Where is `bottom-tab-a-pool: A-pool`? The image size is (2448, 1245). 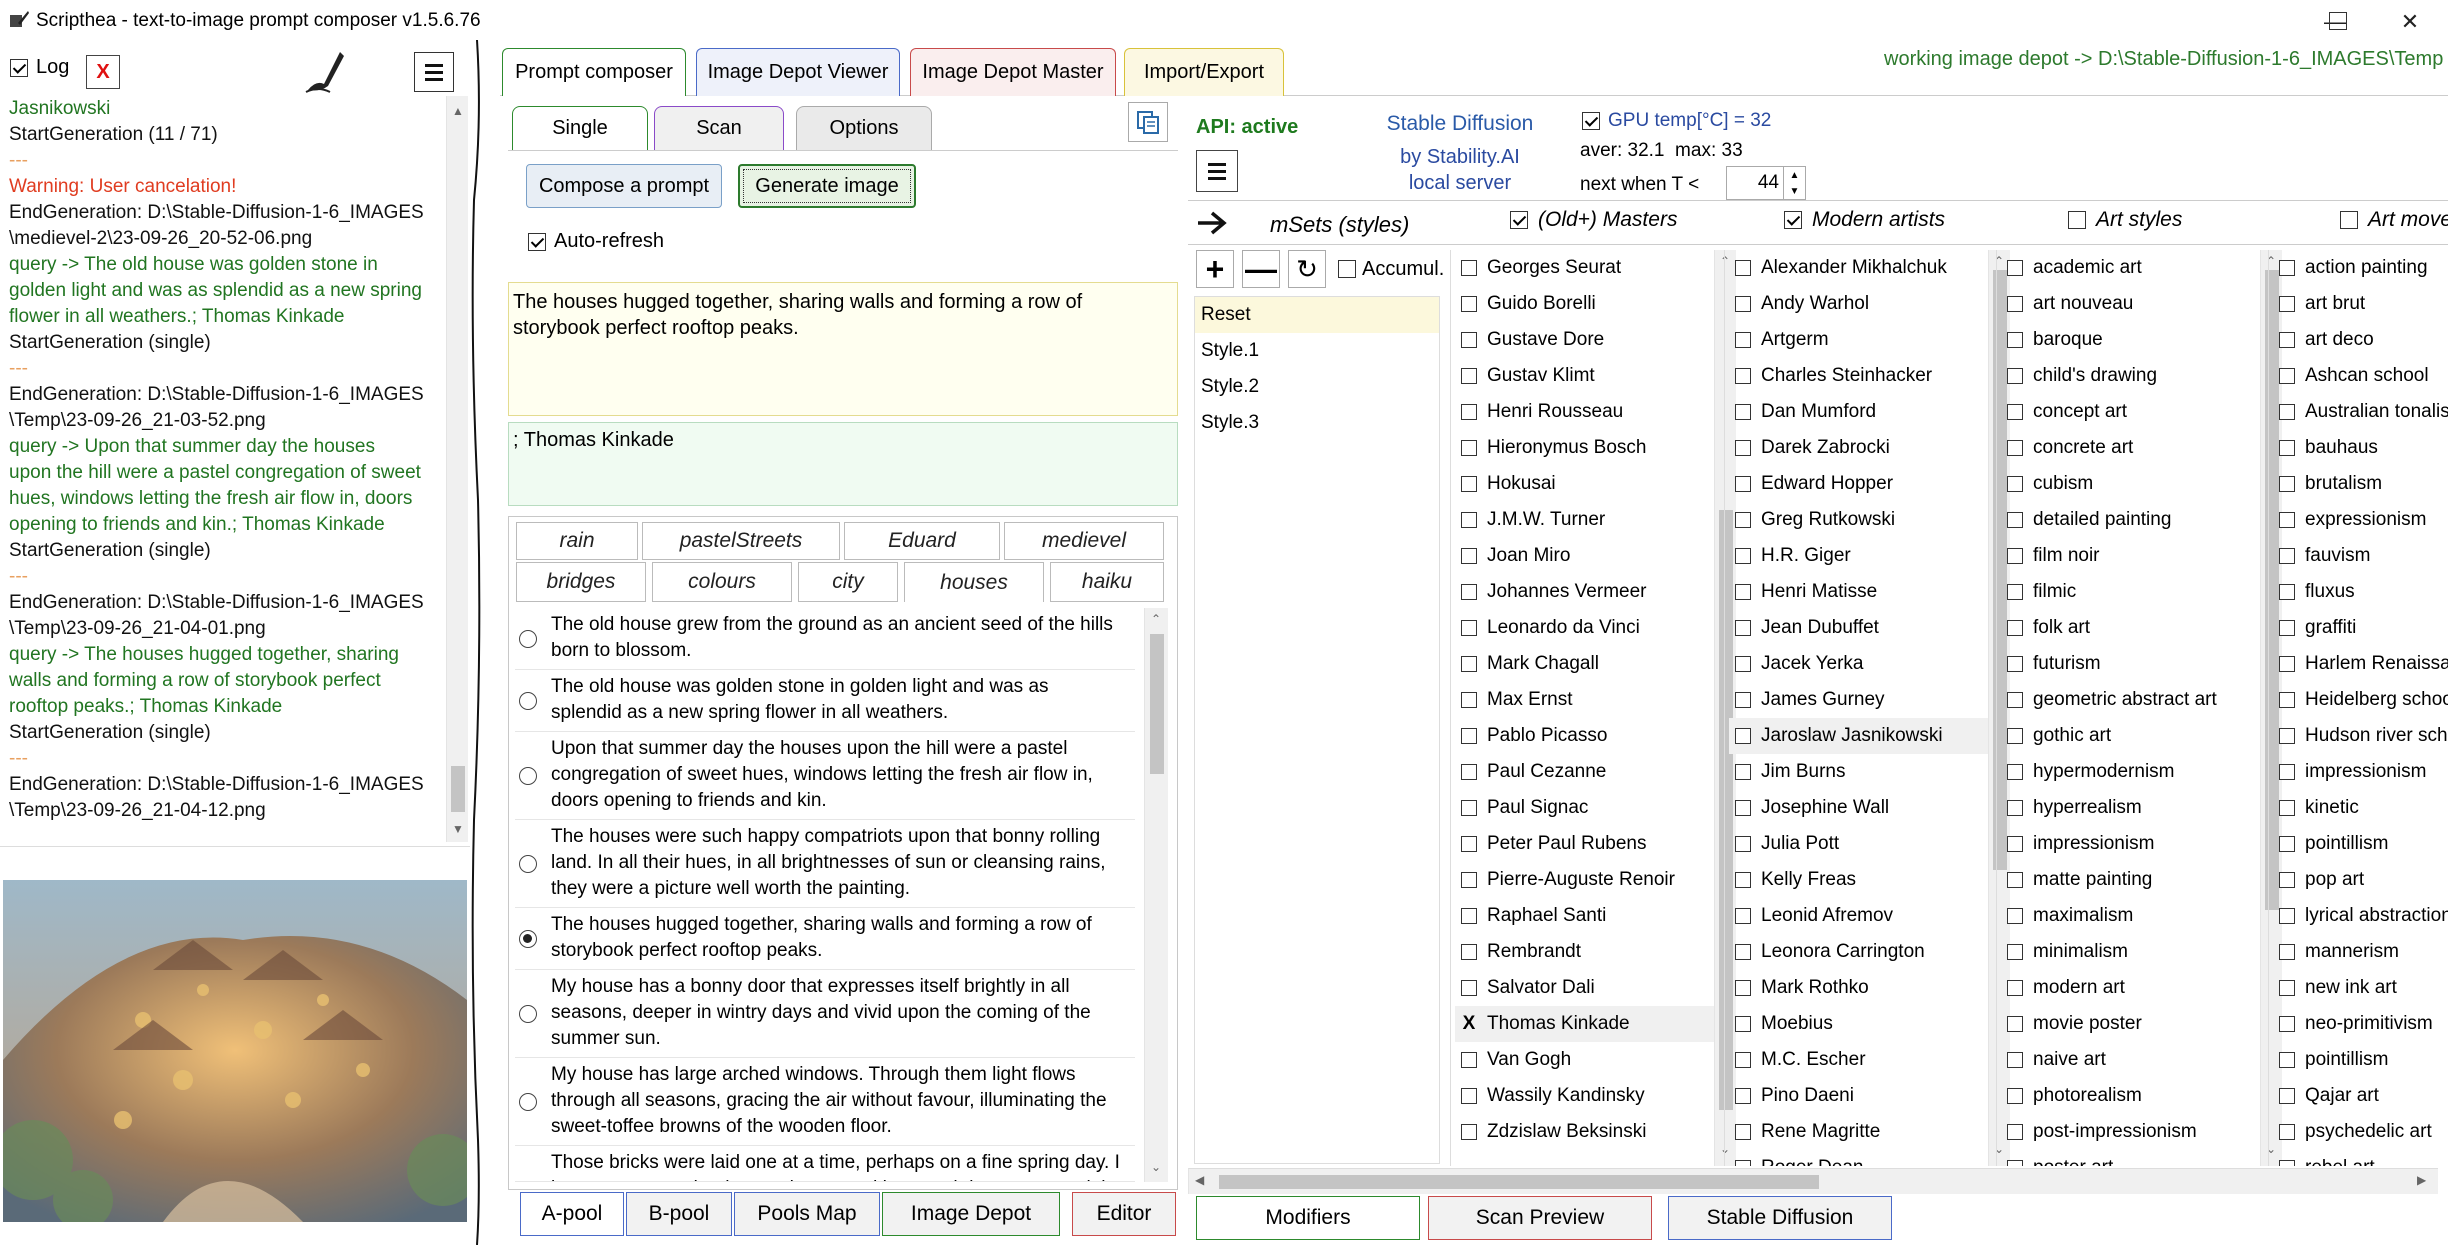
bottom-tab-a-pool: A-pool is located at coordinates (572, 1214).